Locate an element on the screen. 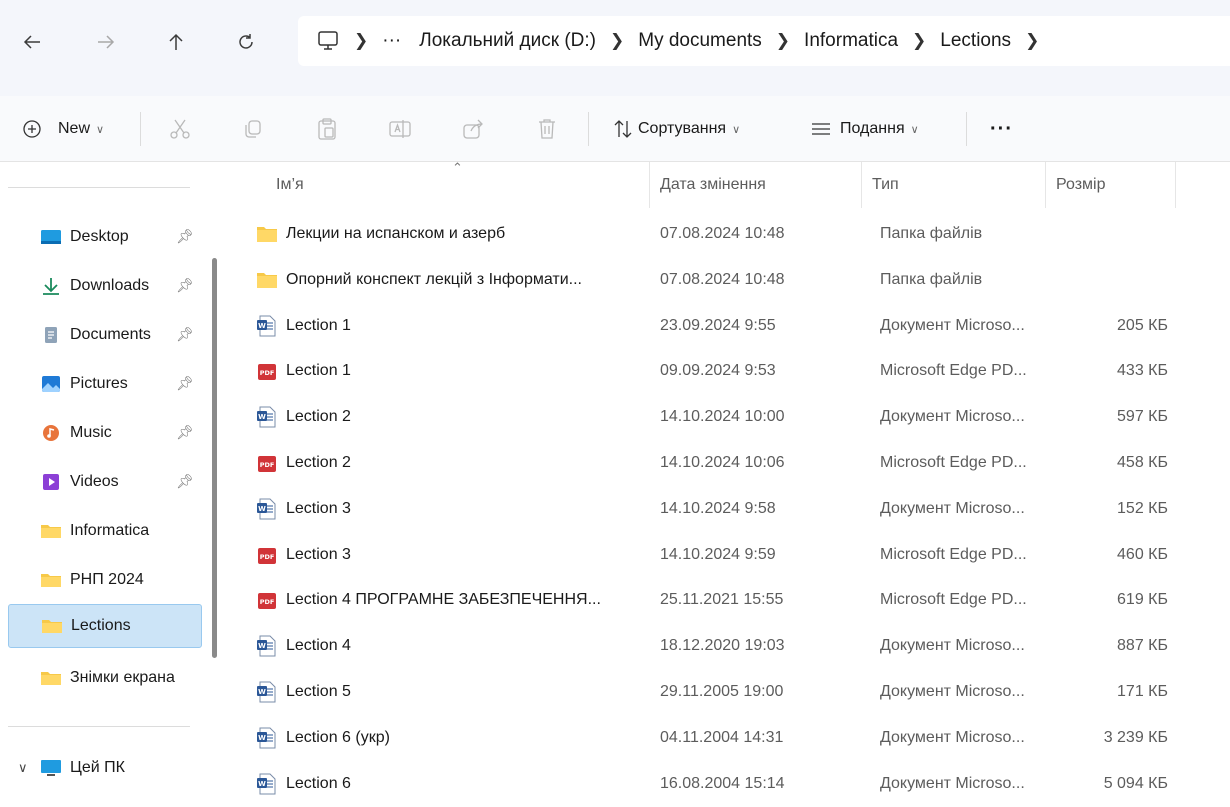 The image size is (1230, 807). breadcrumb-overflow: ··· is located at coordinates (391, 41).